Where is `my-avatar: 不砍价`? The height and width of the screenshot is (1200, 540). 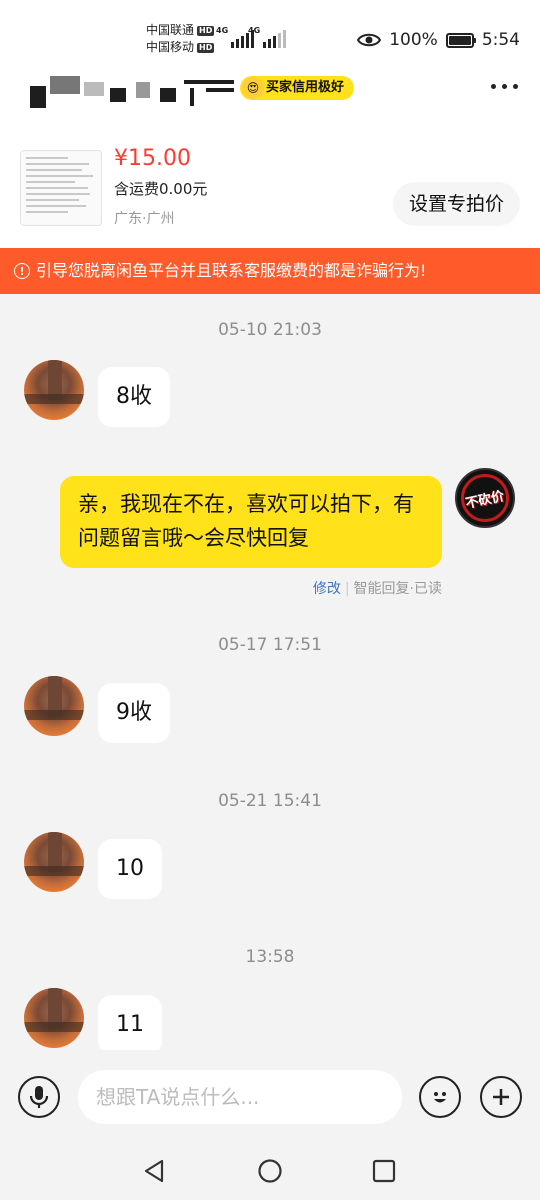
my-avatar: 不砍价 is located at coordinates (485, 498).